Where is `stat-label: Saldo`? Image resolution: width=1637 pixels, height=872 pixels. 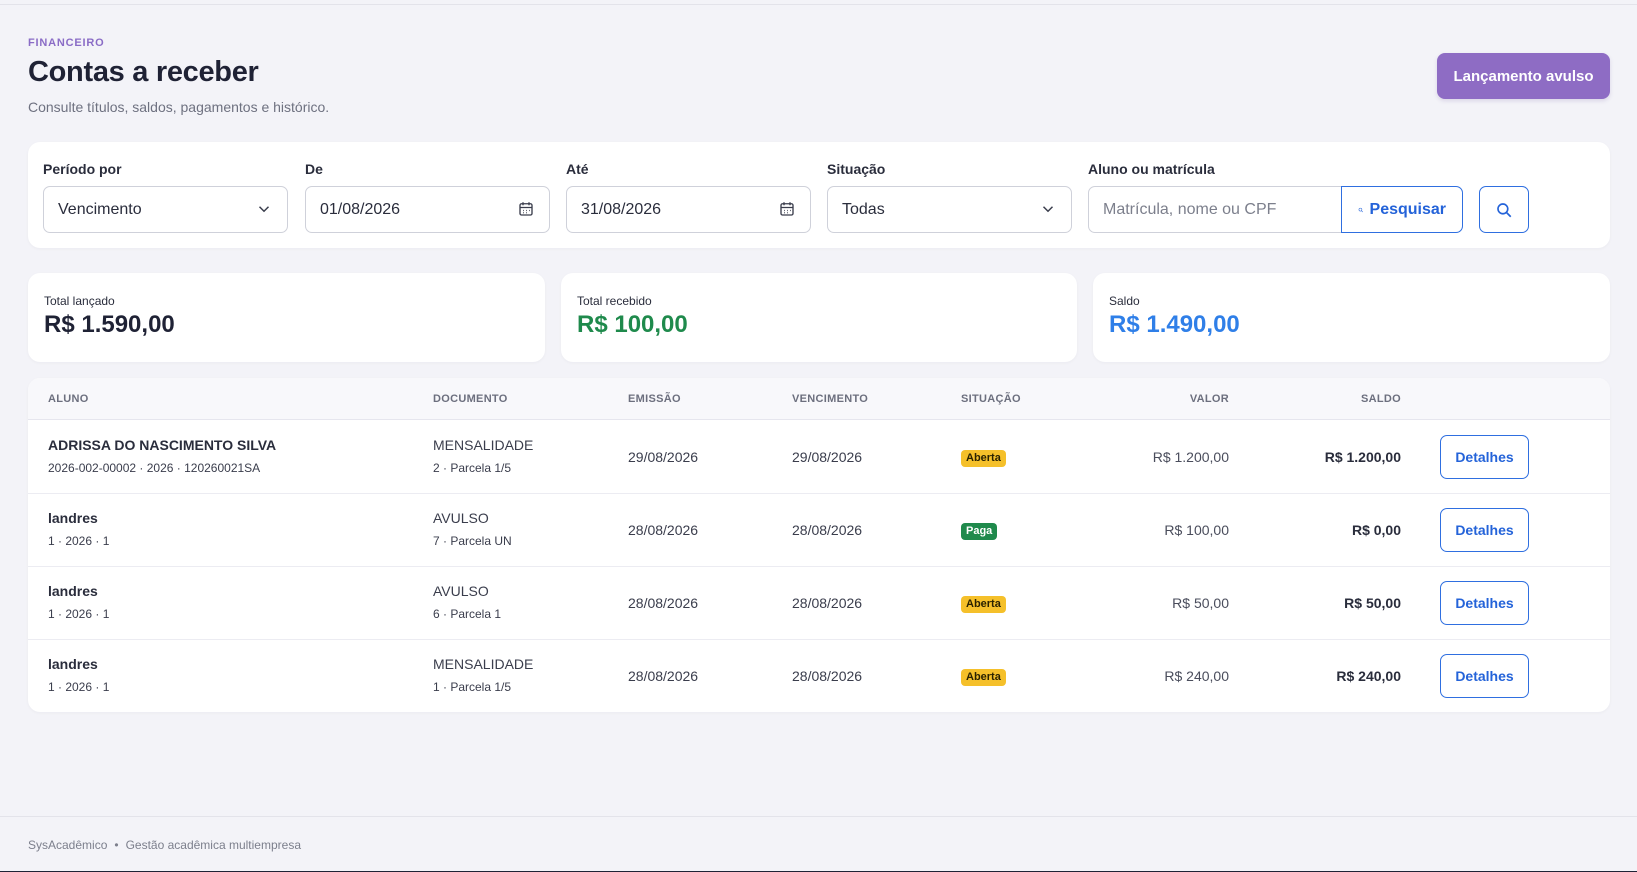
stat-label: Saldo is located at coordinates (1124, 301).